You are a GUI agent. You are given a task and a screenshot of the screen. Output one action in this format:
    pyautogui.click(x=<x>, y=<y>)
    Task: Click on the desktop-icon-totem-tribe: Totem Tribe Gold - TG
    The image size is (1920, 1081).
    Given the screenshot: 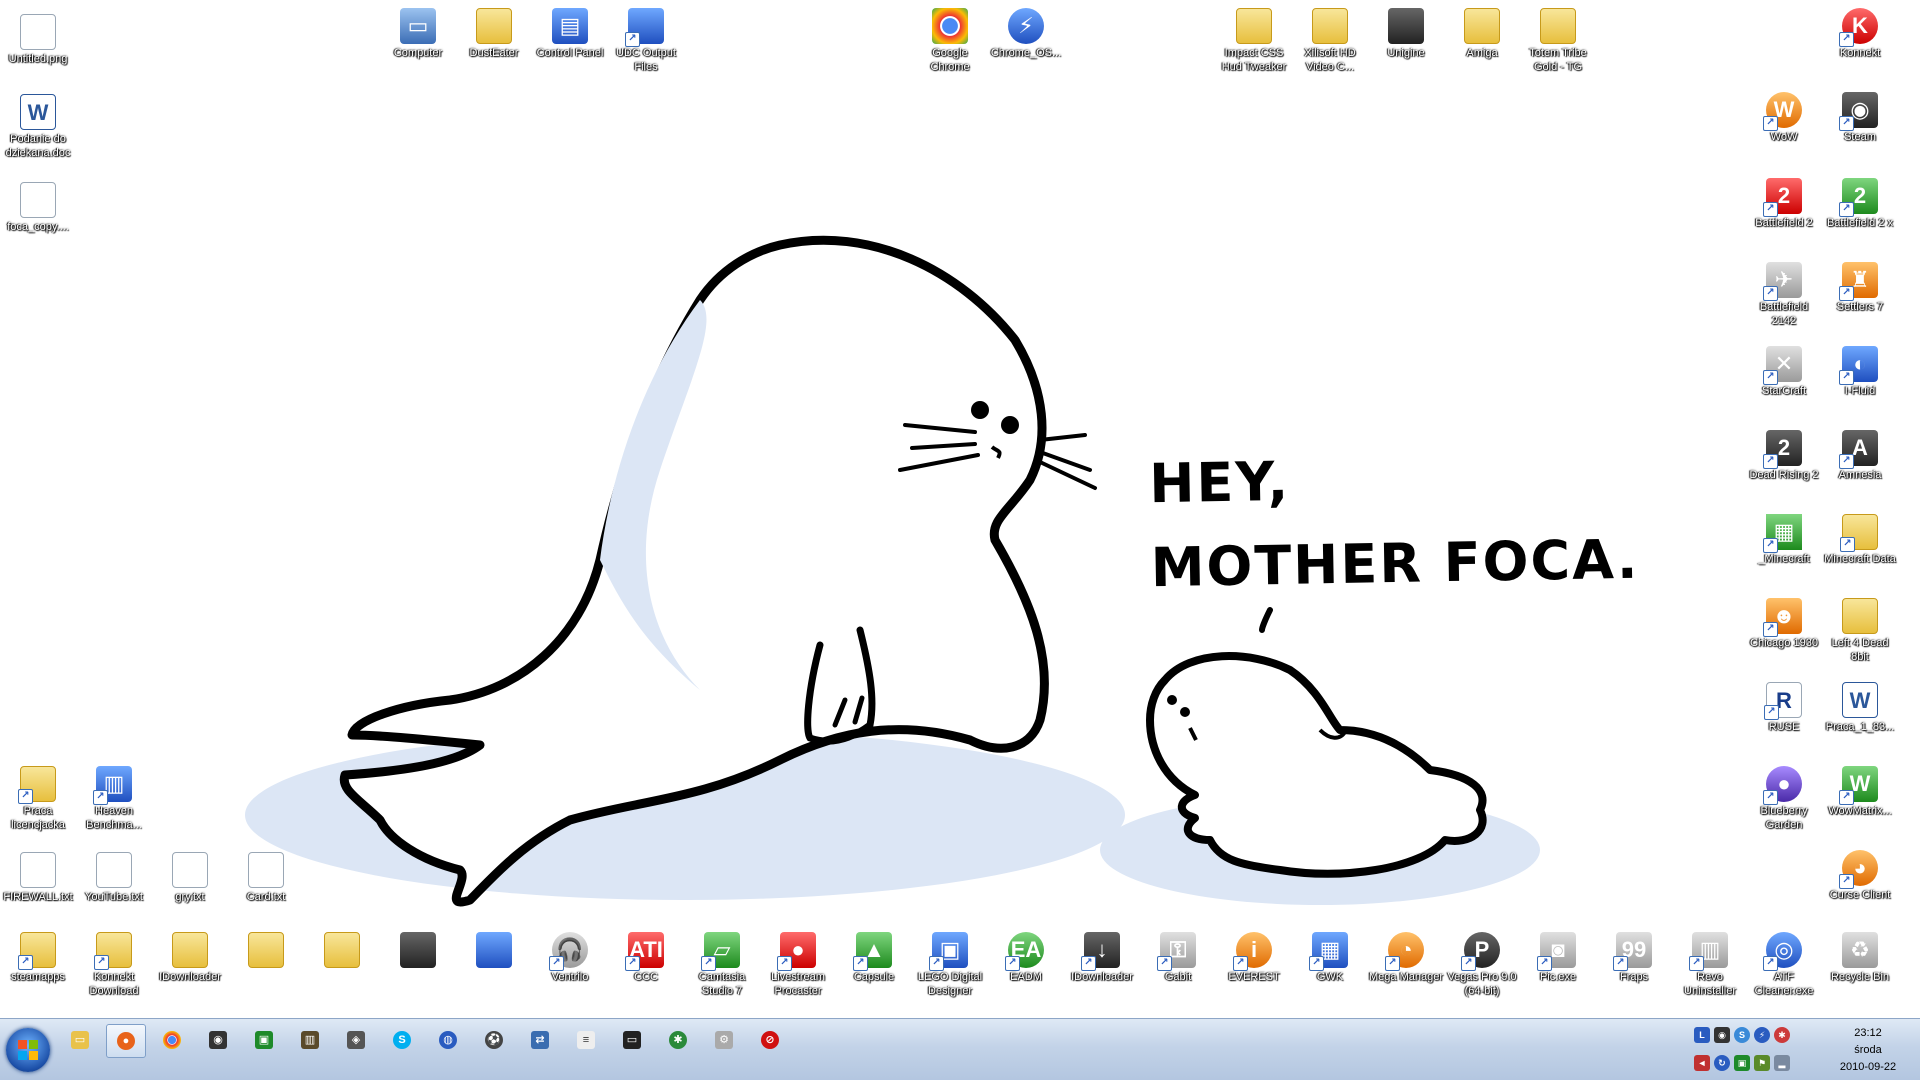 What is the action you would take?
    pyautogui.click(x=1558, y=39)
    